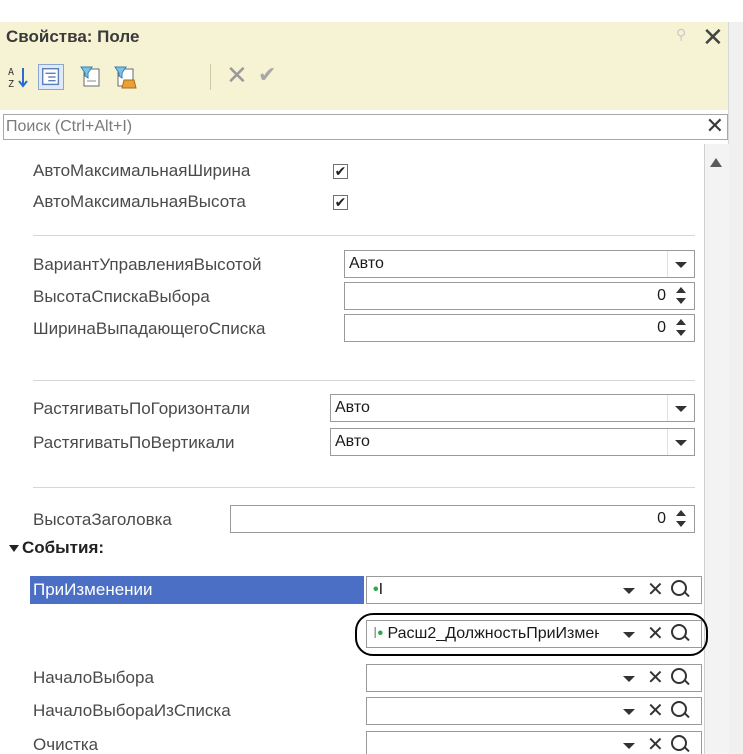  What do you see at coordinates (715, 126) in the screenshot?
I see `search-clear-icon: ✕` at bounding box center [715, 126].